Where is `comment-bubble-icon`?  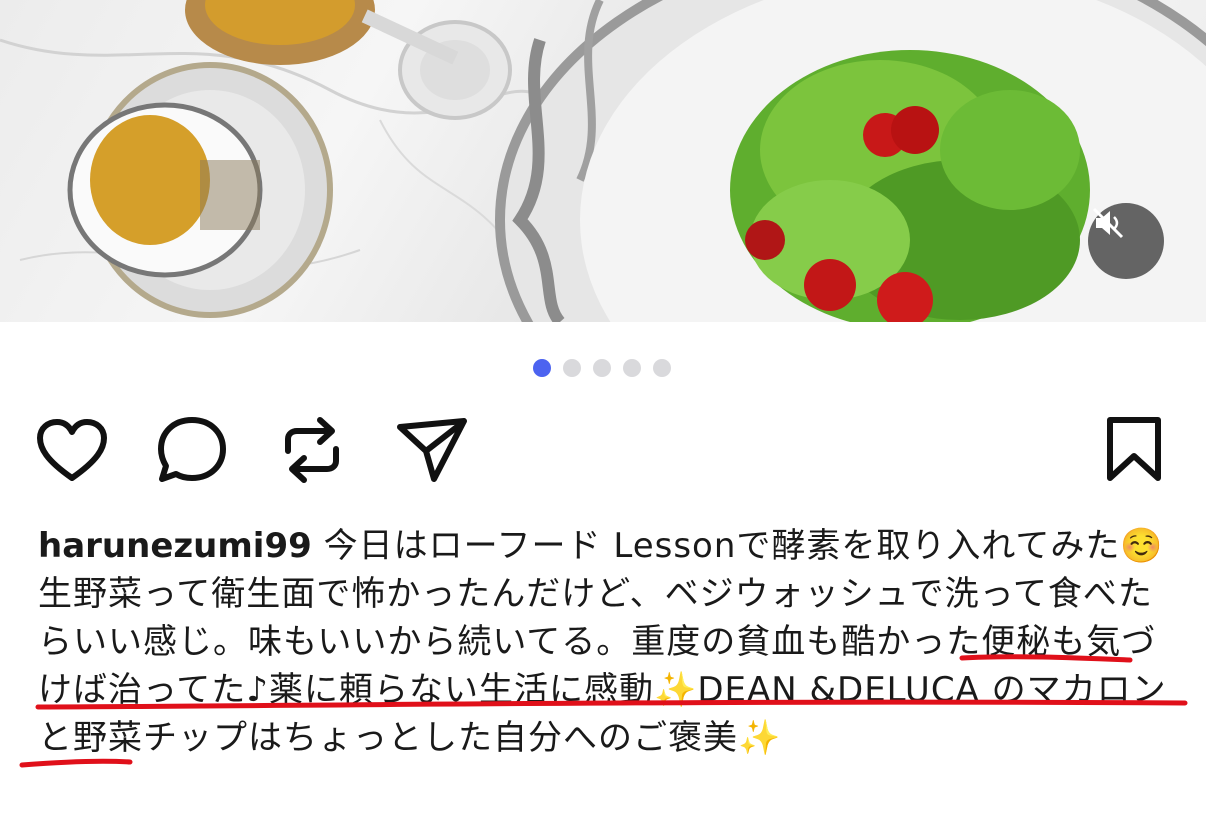
comment-bubble-icon is located at coordinates (192, 449).